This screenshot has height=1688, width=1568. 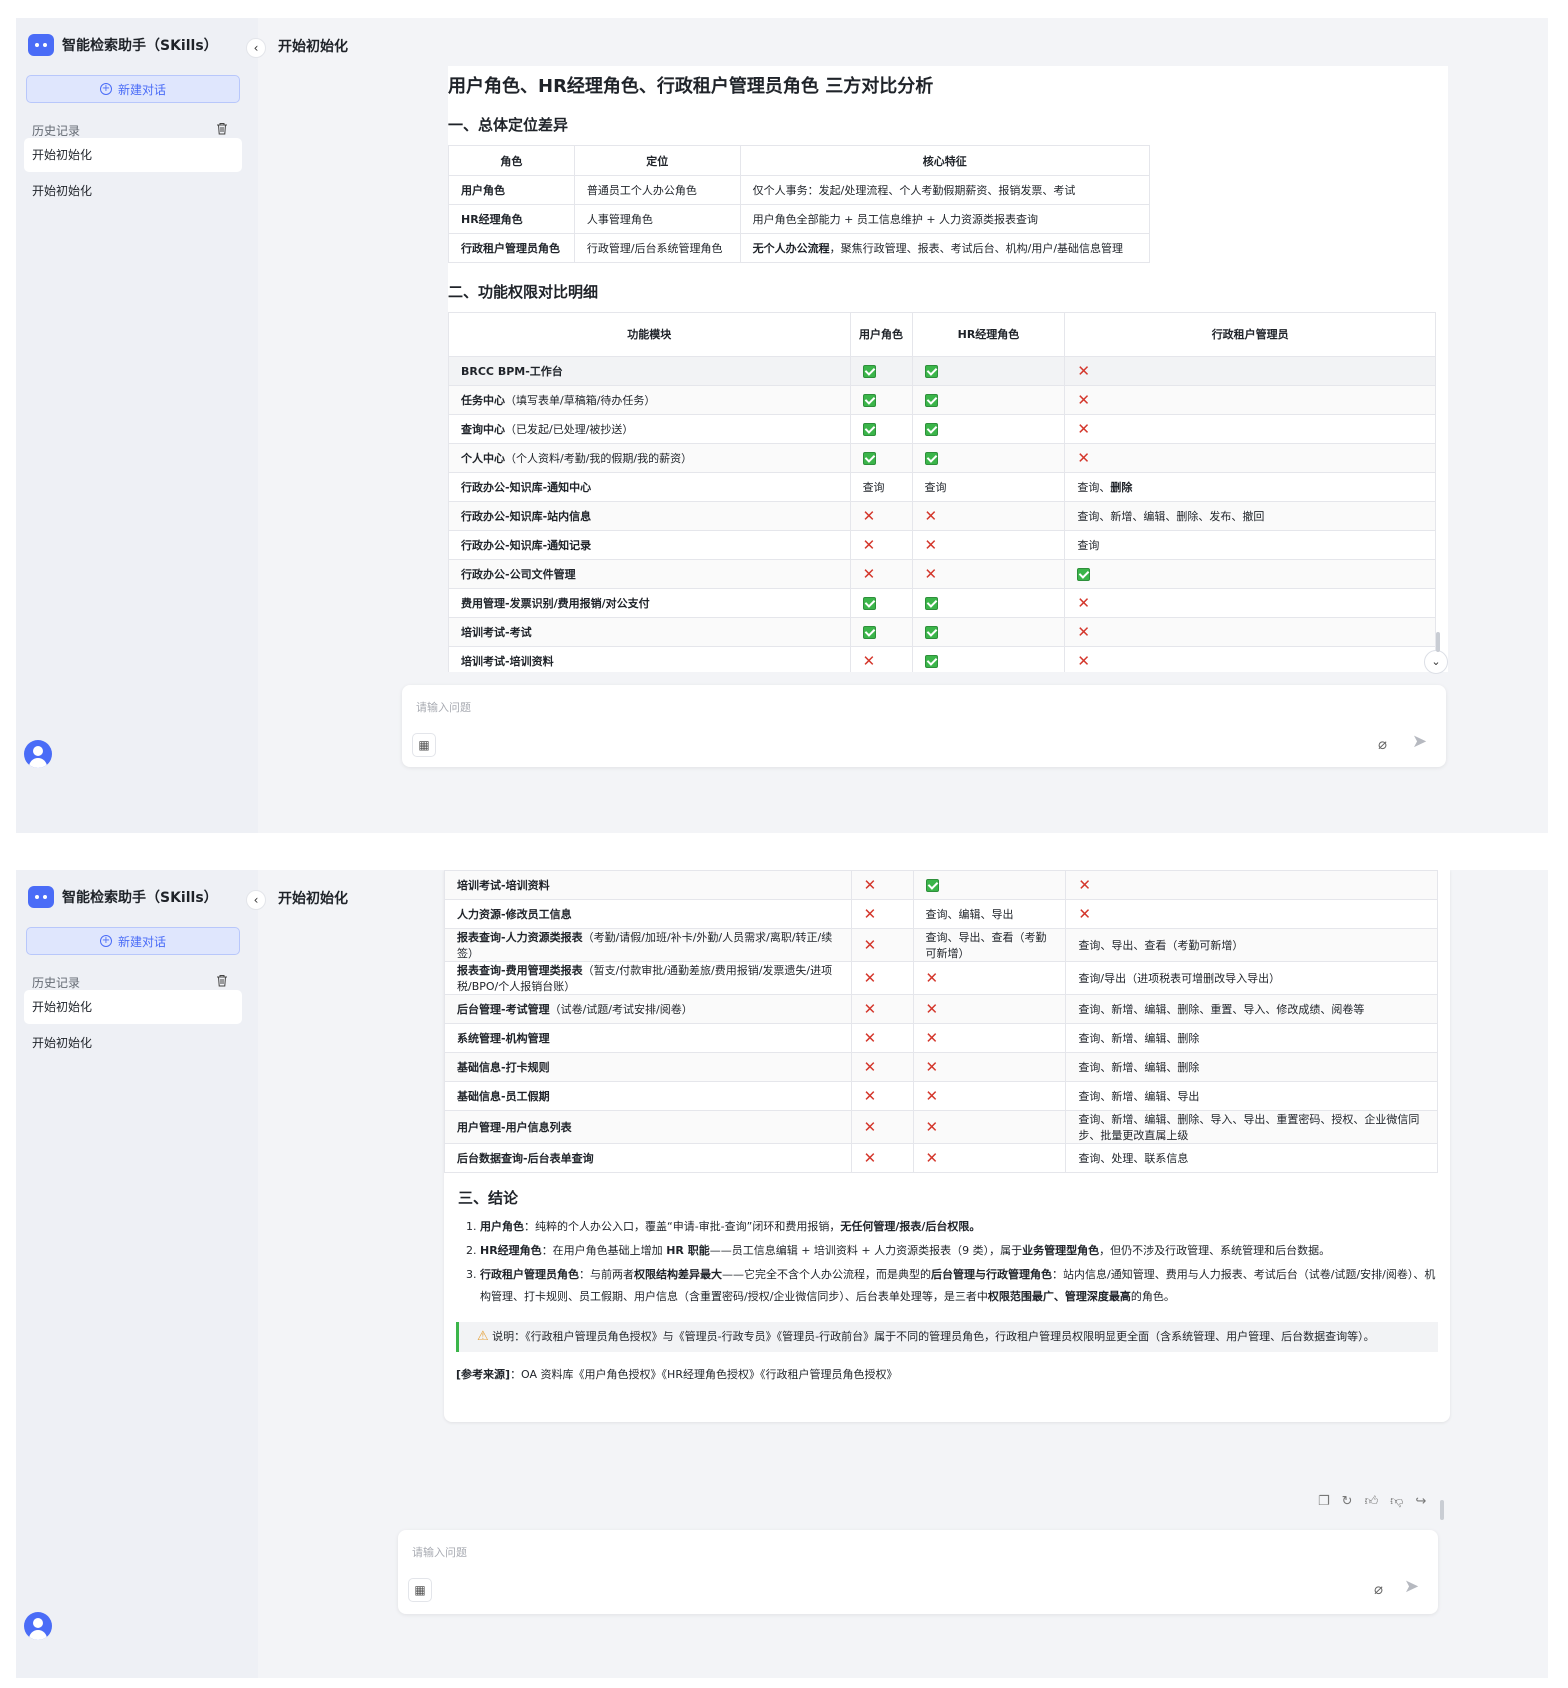 What do you see at coordinates (873, 487) in the screenshot?
I see `cell-text: 查询` at bounding box center [873, 487].